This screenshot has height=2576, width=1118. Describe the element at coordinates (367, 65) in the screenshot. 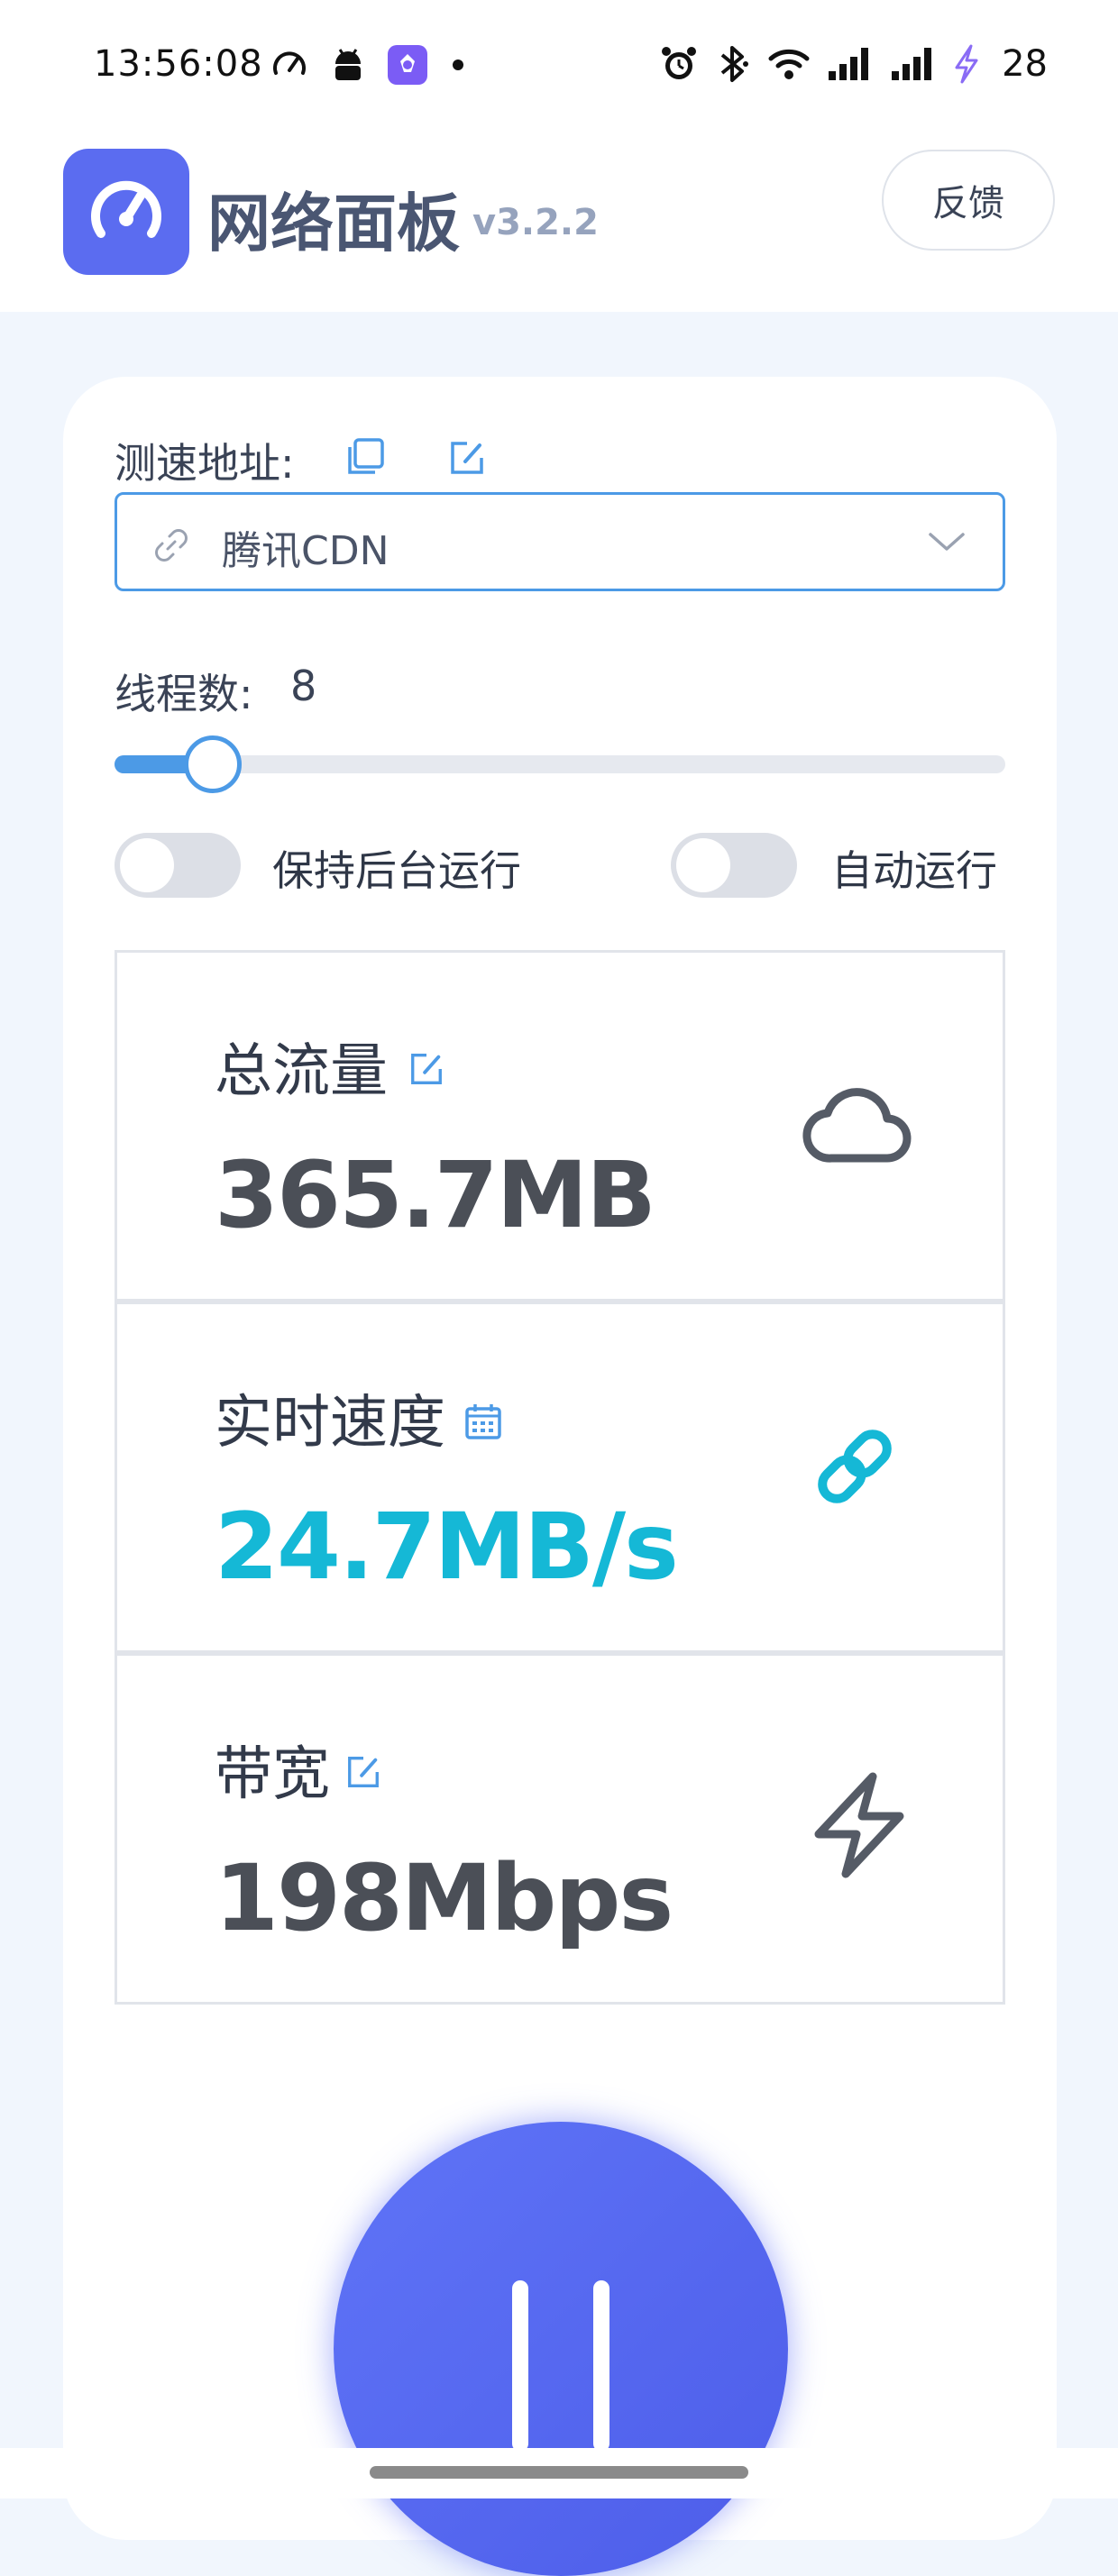

I see `status-left-icons` at that location.